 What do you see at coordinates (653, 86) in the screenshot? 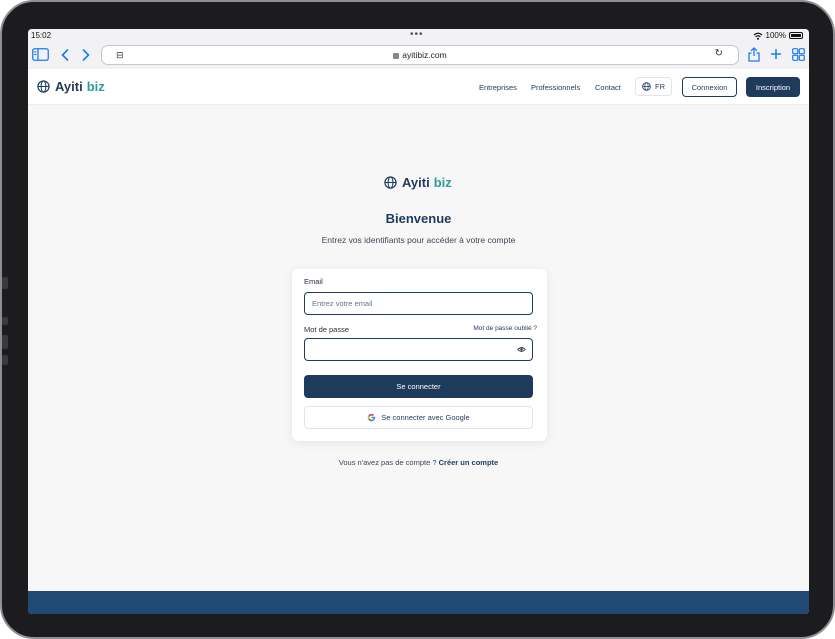
I see `language-selector: FR` at bounding box center [653, 86].